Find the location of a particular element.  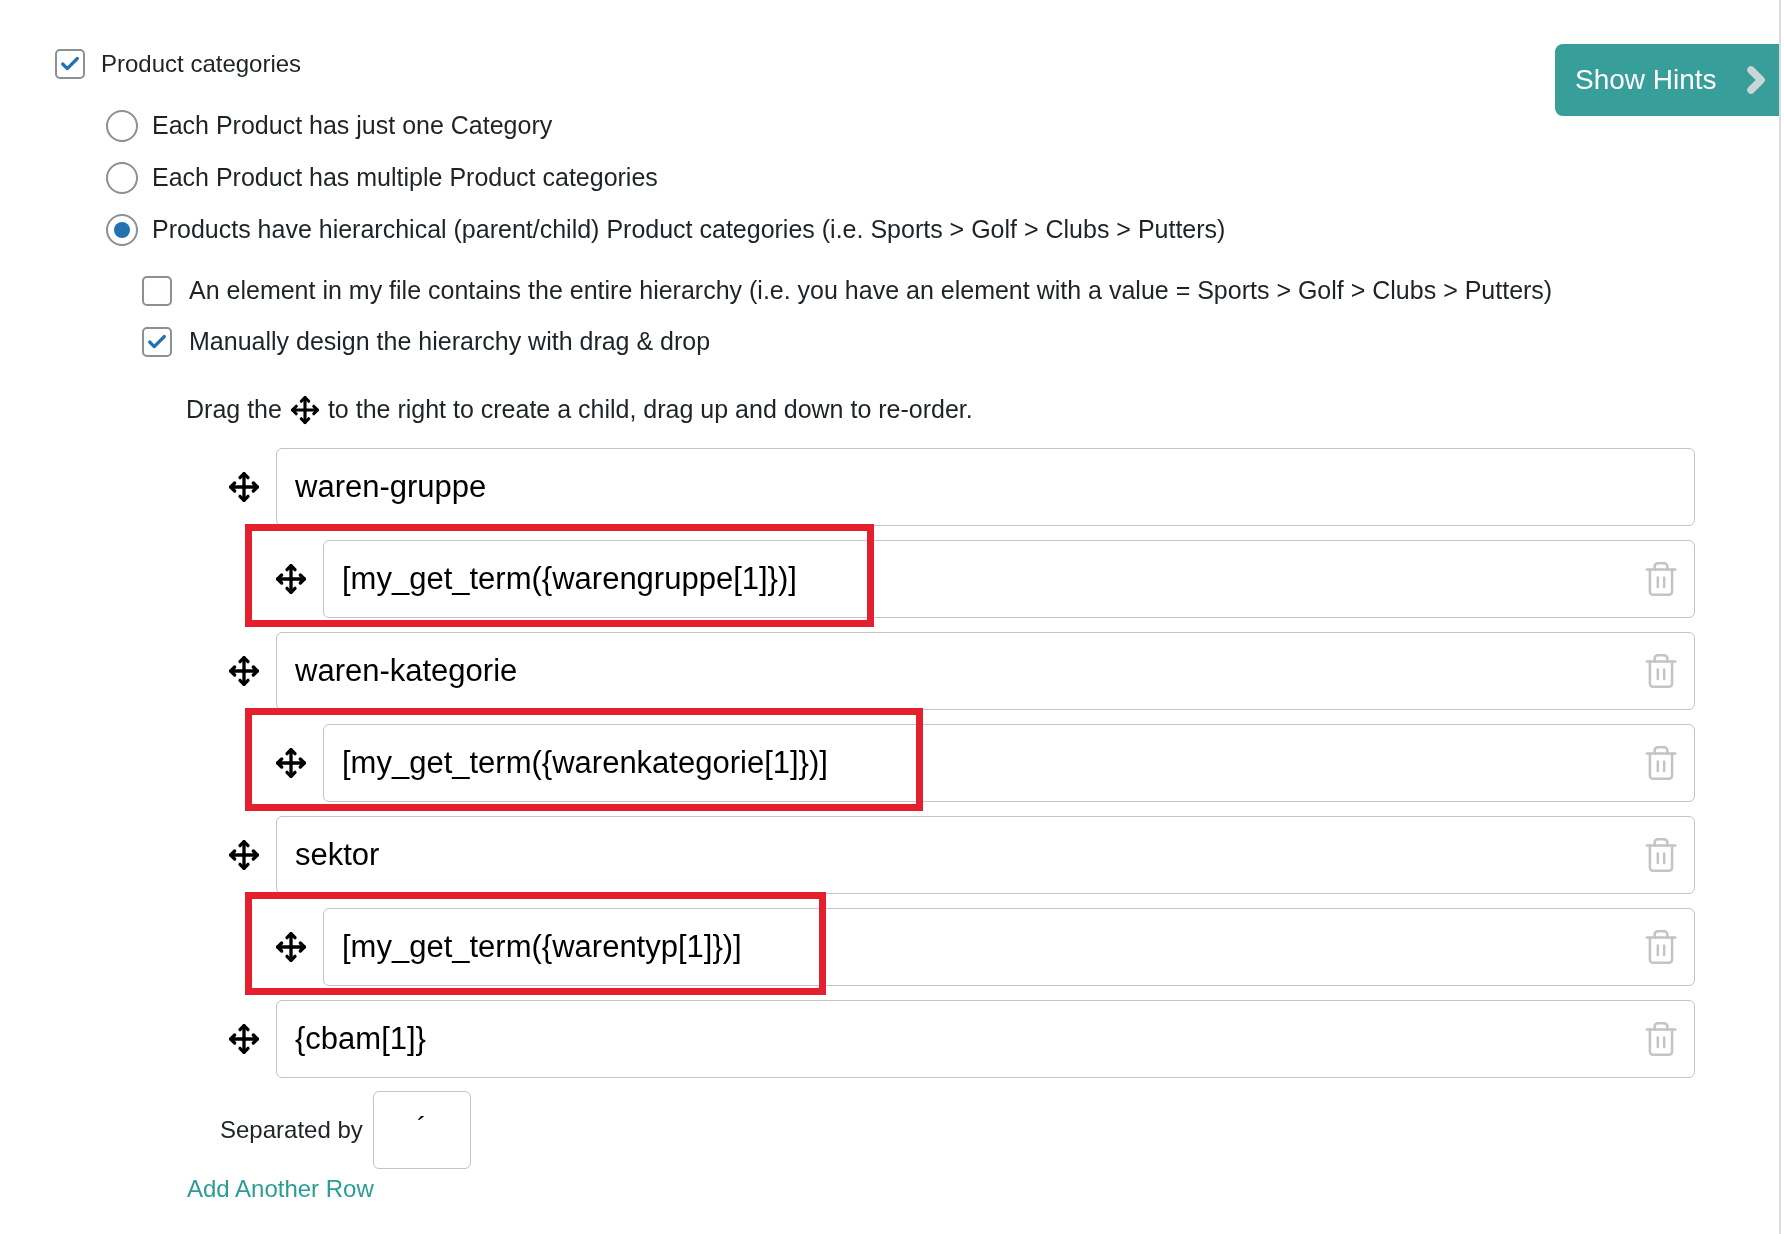

move-icon is located at coordinates (304, 410).